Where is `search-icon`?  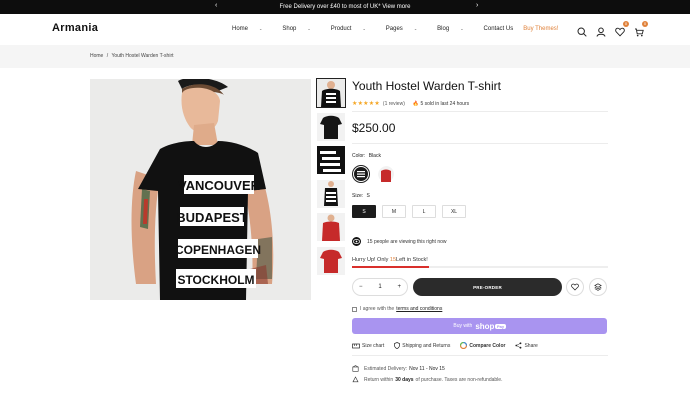 search-icon is located at coordinates (582, 30).